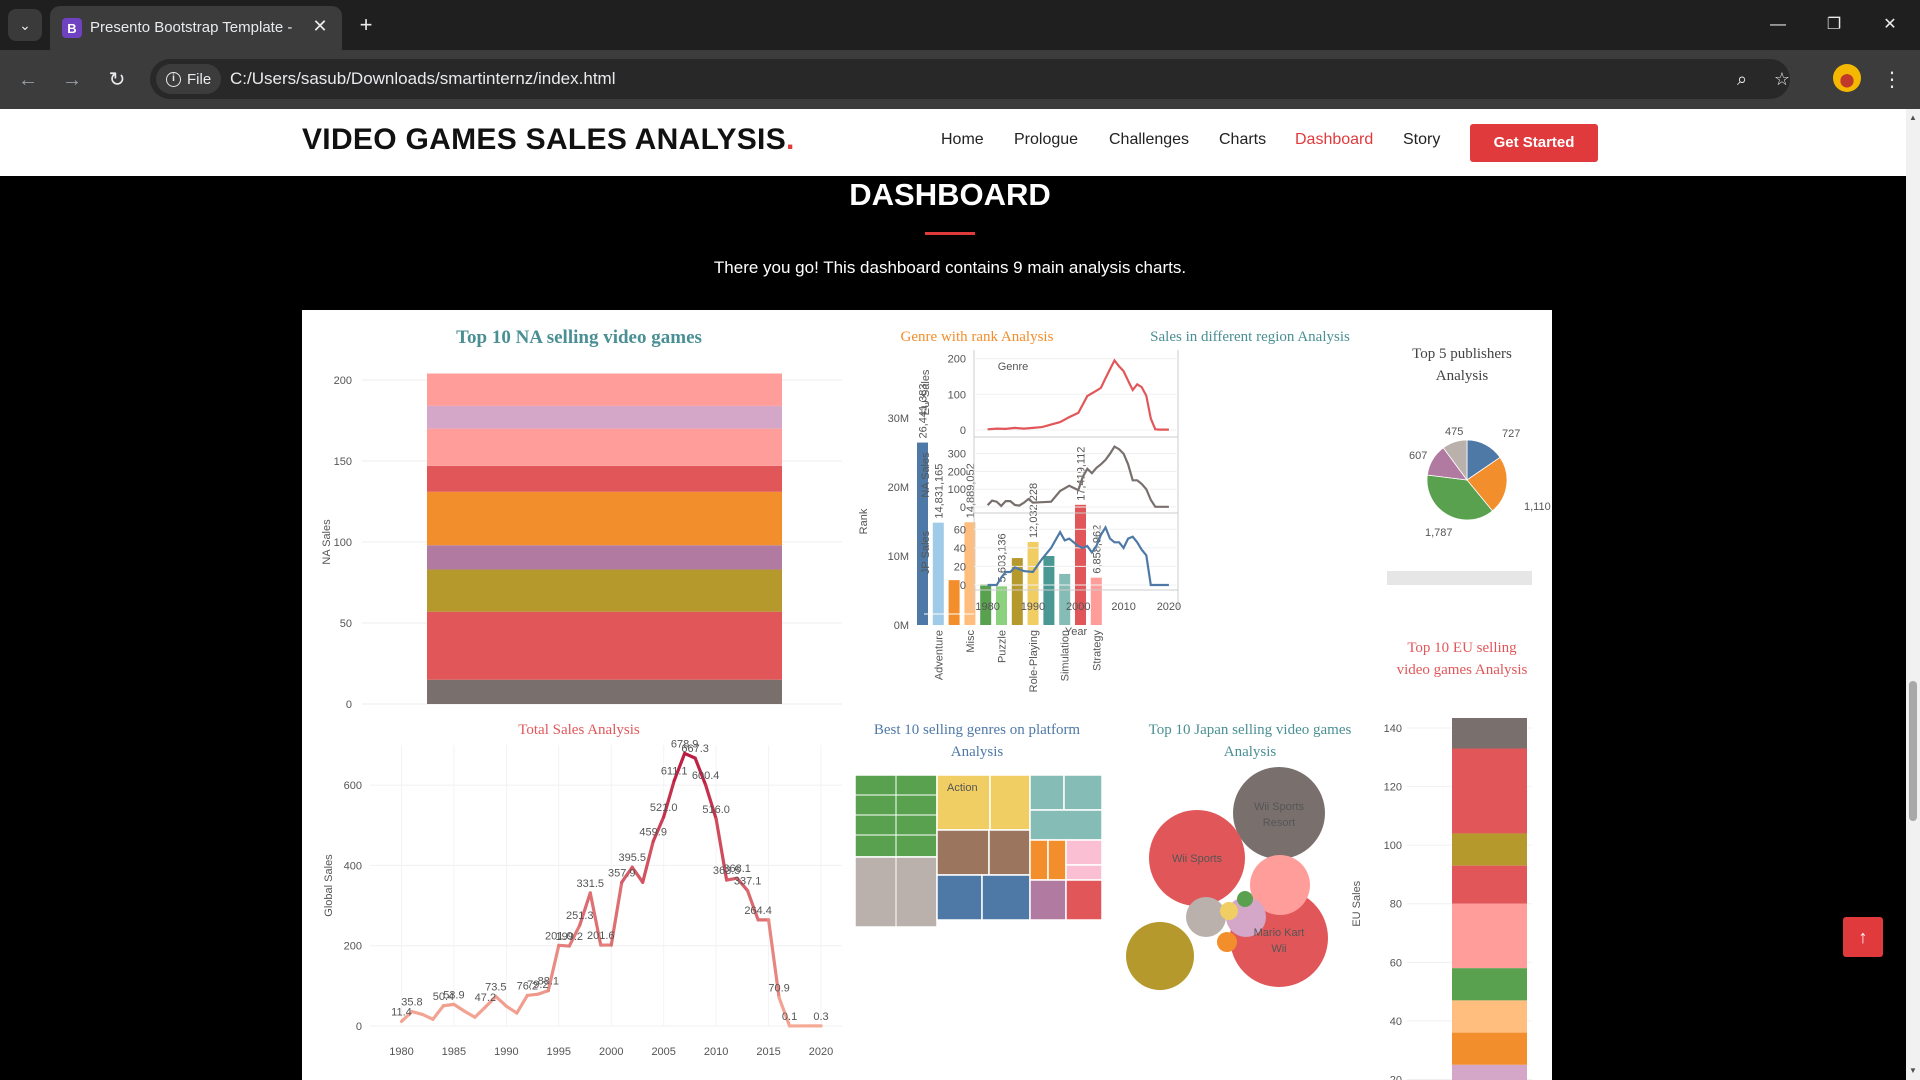 This screenshot has width=1920, height=1080. What do you see at coordinates (820, 1017) in the screenshot?
I see `data-label: 0.3` at bounding box center [820, 1017].